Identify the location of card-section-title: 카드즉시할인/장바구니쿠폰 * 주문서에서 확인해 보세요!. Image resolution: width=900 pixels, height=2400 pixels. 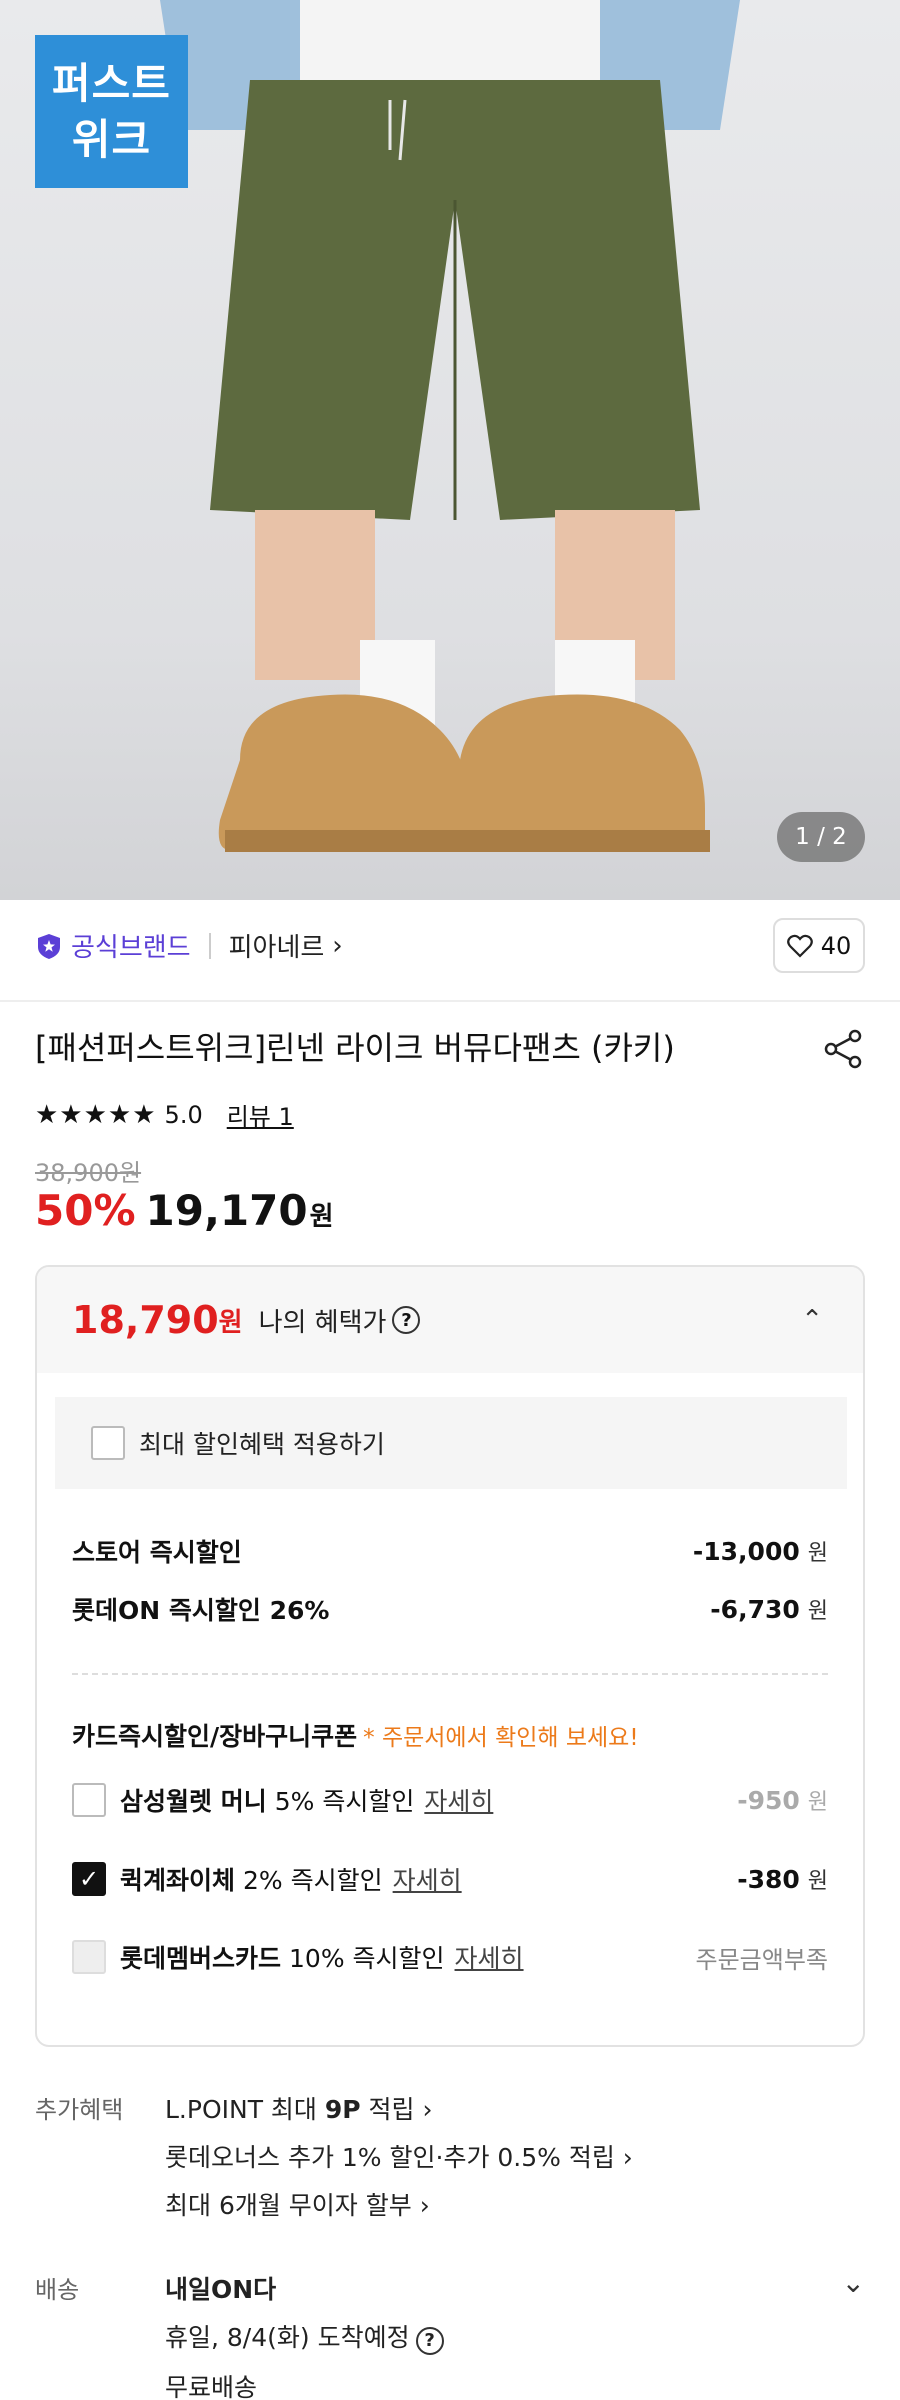
(355, 1736).